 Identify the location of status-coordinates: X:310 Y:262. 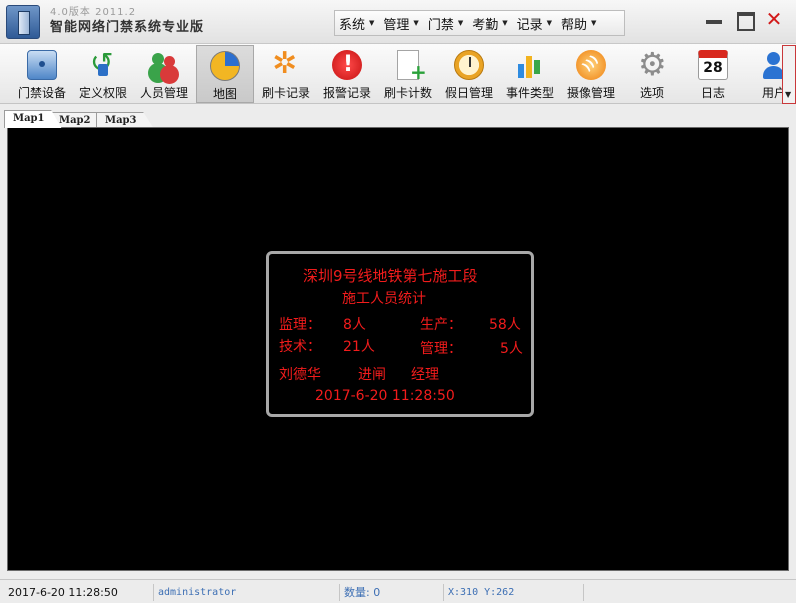
(514, 592).